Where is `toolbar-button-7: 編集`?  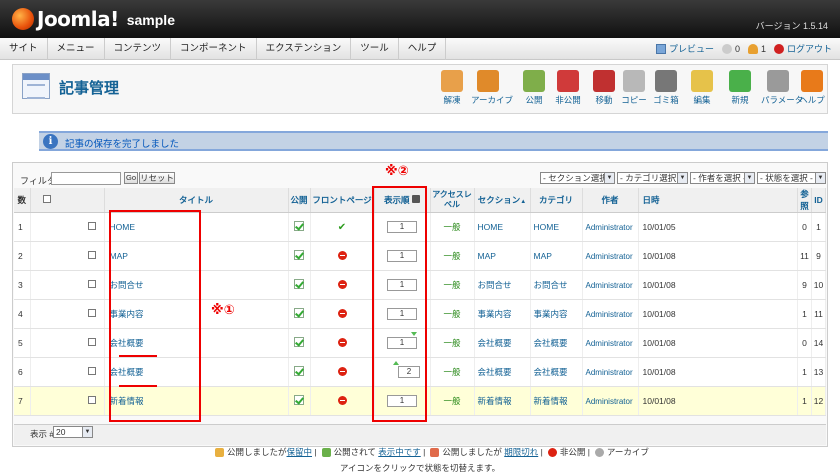
toolbar-button-7: 編集 is located at coordinates (702, 88).